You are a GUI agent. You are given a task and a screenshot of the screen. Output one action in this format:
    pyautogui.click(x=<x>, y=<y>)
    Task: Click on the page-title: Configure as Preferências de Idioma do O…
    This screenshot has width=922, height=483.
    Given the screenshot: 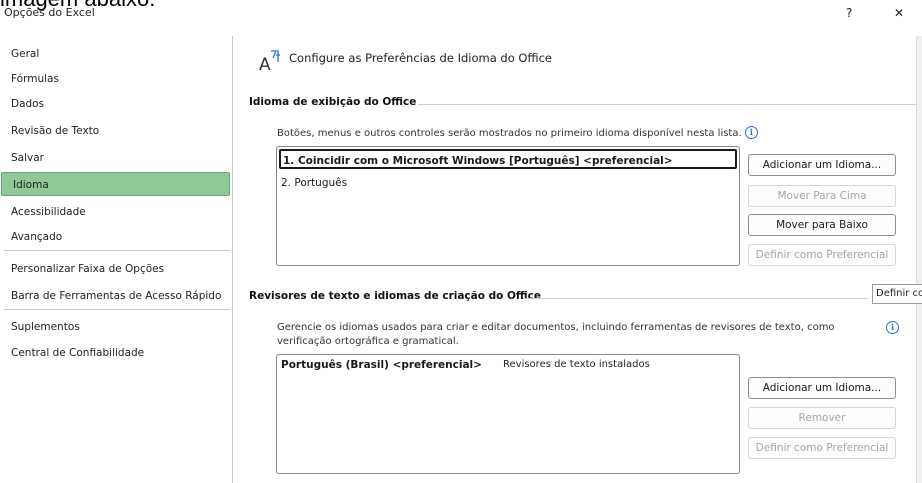 What is the action you would take?
    pyautogui.click(x=420, y=58)
    